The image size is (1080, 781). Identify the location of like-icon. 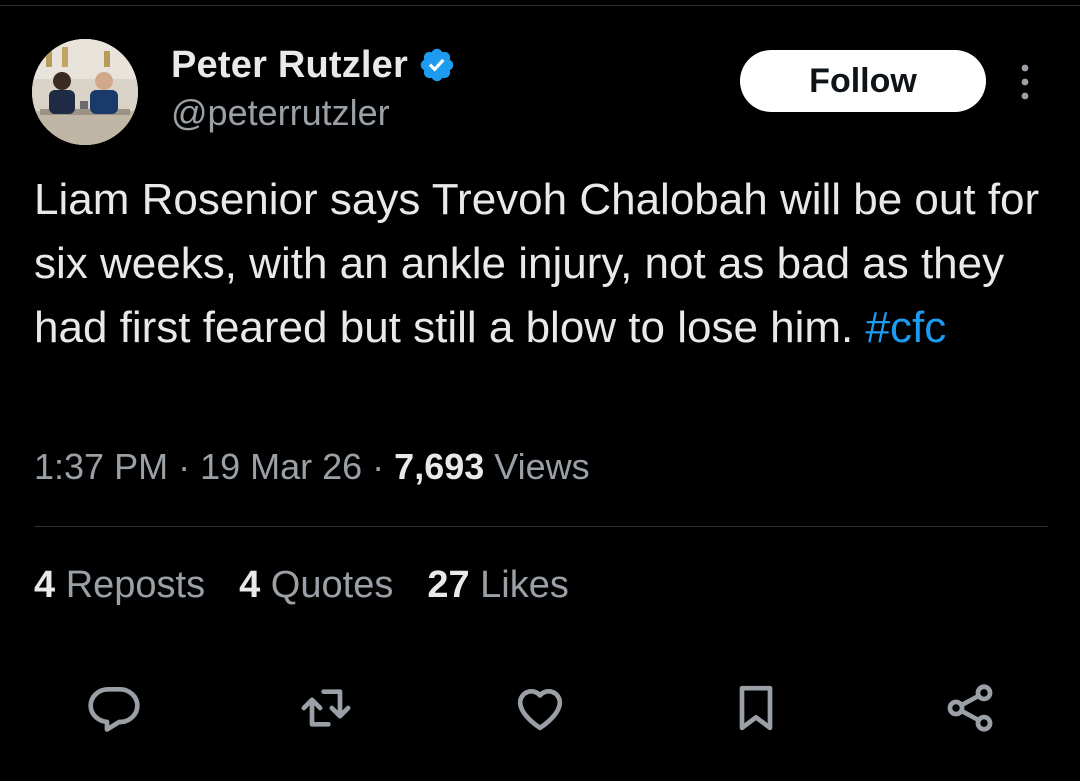
(540, 708).